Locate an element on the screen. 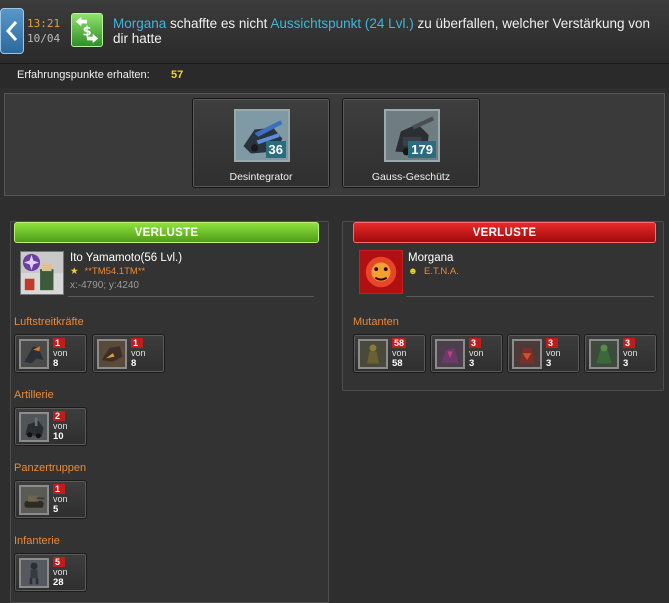  experience-label: Erfahrungspunkte erhalten: is located at coordinates (83, 75).